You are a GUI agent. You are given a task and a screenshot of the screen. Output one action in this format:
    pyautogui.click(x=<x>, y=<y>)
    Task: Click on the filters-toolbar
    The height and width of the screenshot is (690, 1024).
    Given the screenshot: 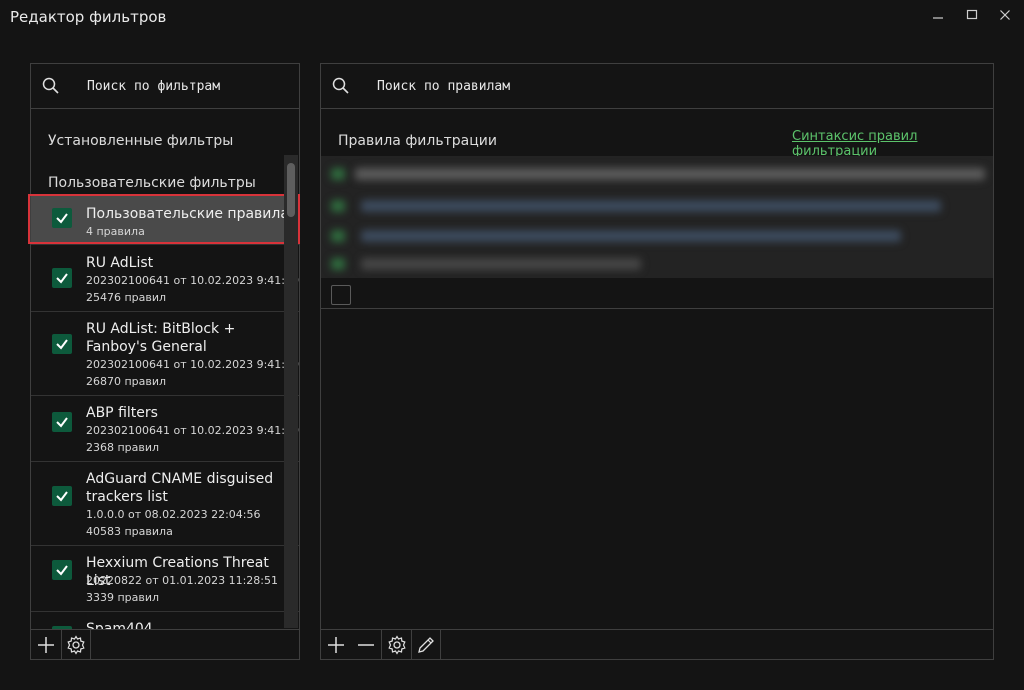 What is the action you would take?
    pyautogui.click(x=165, y=644)
    